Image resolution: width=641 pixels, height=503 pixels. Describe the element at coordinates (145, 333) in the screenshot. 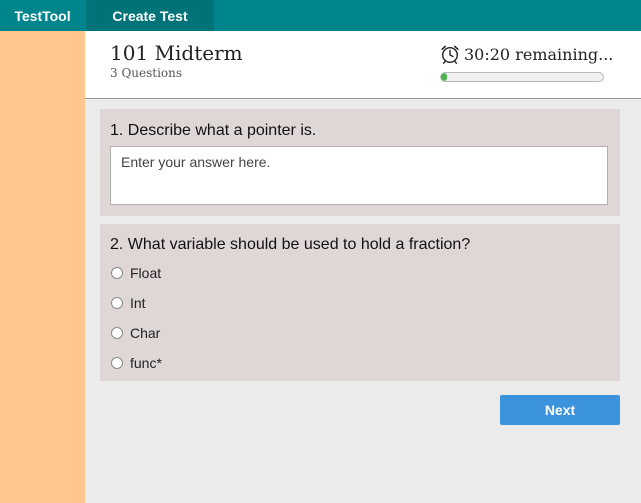

I see `option-label: Char` at that location.